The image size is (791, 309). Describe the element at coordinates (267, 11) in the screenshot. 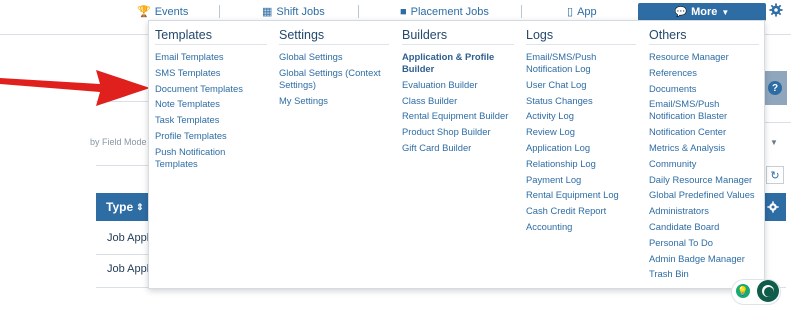

I see `calendar-icon: ▦` at that location.